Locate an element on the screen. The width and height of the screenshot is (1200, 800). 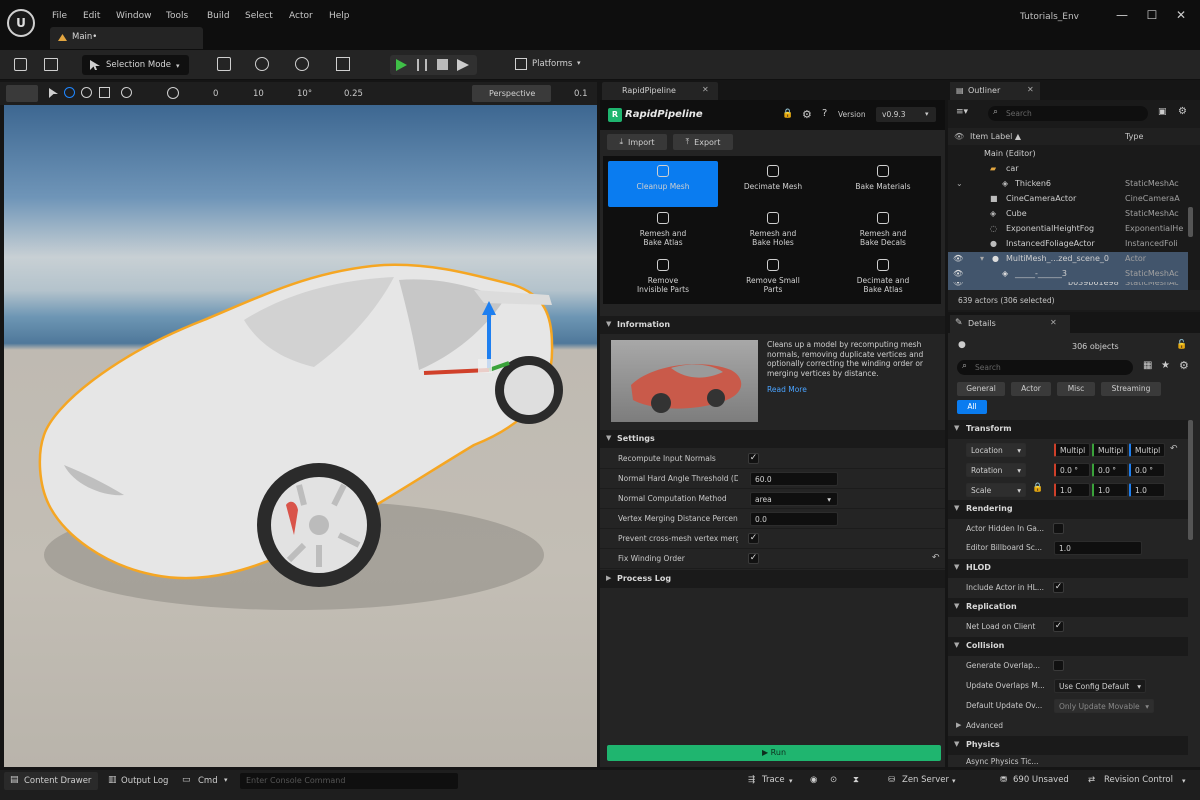
console-command-input: Enter Console Command is located at coordinates (349, 781).